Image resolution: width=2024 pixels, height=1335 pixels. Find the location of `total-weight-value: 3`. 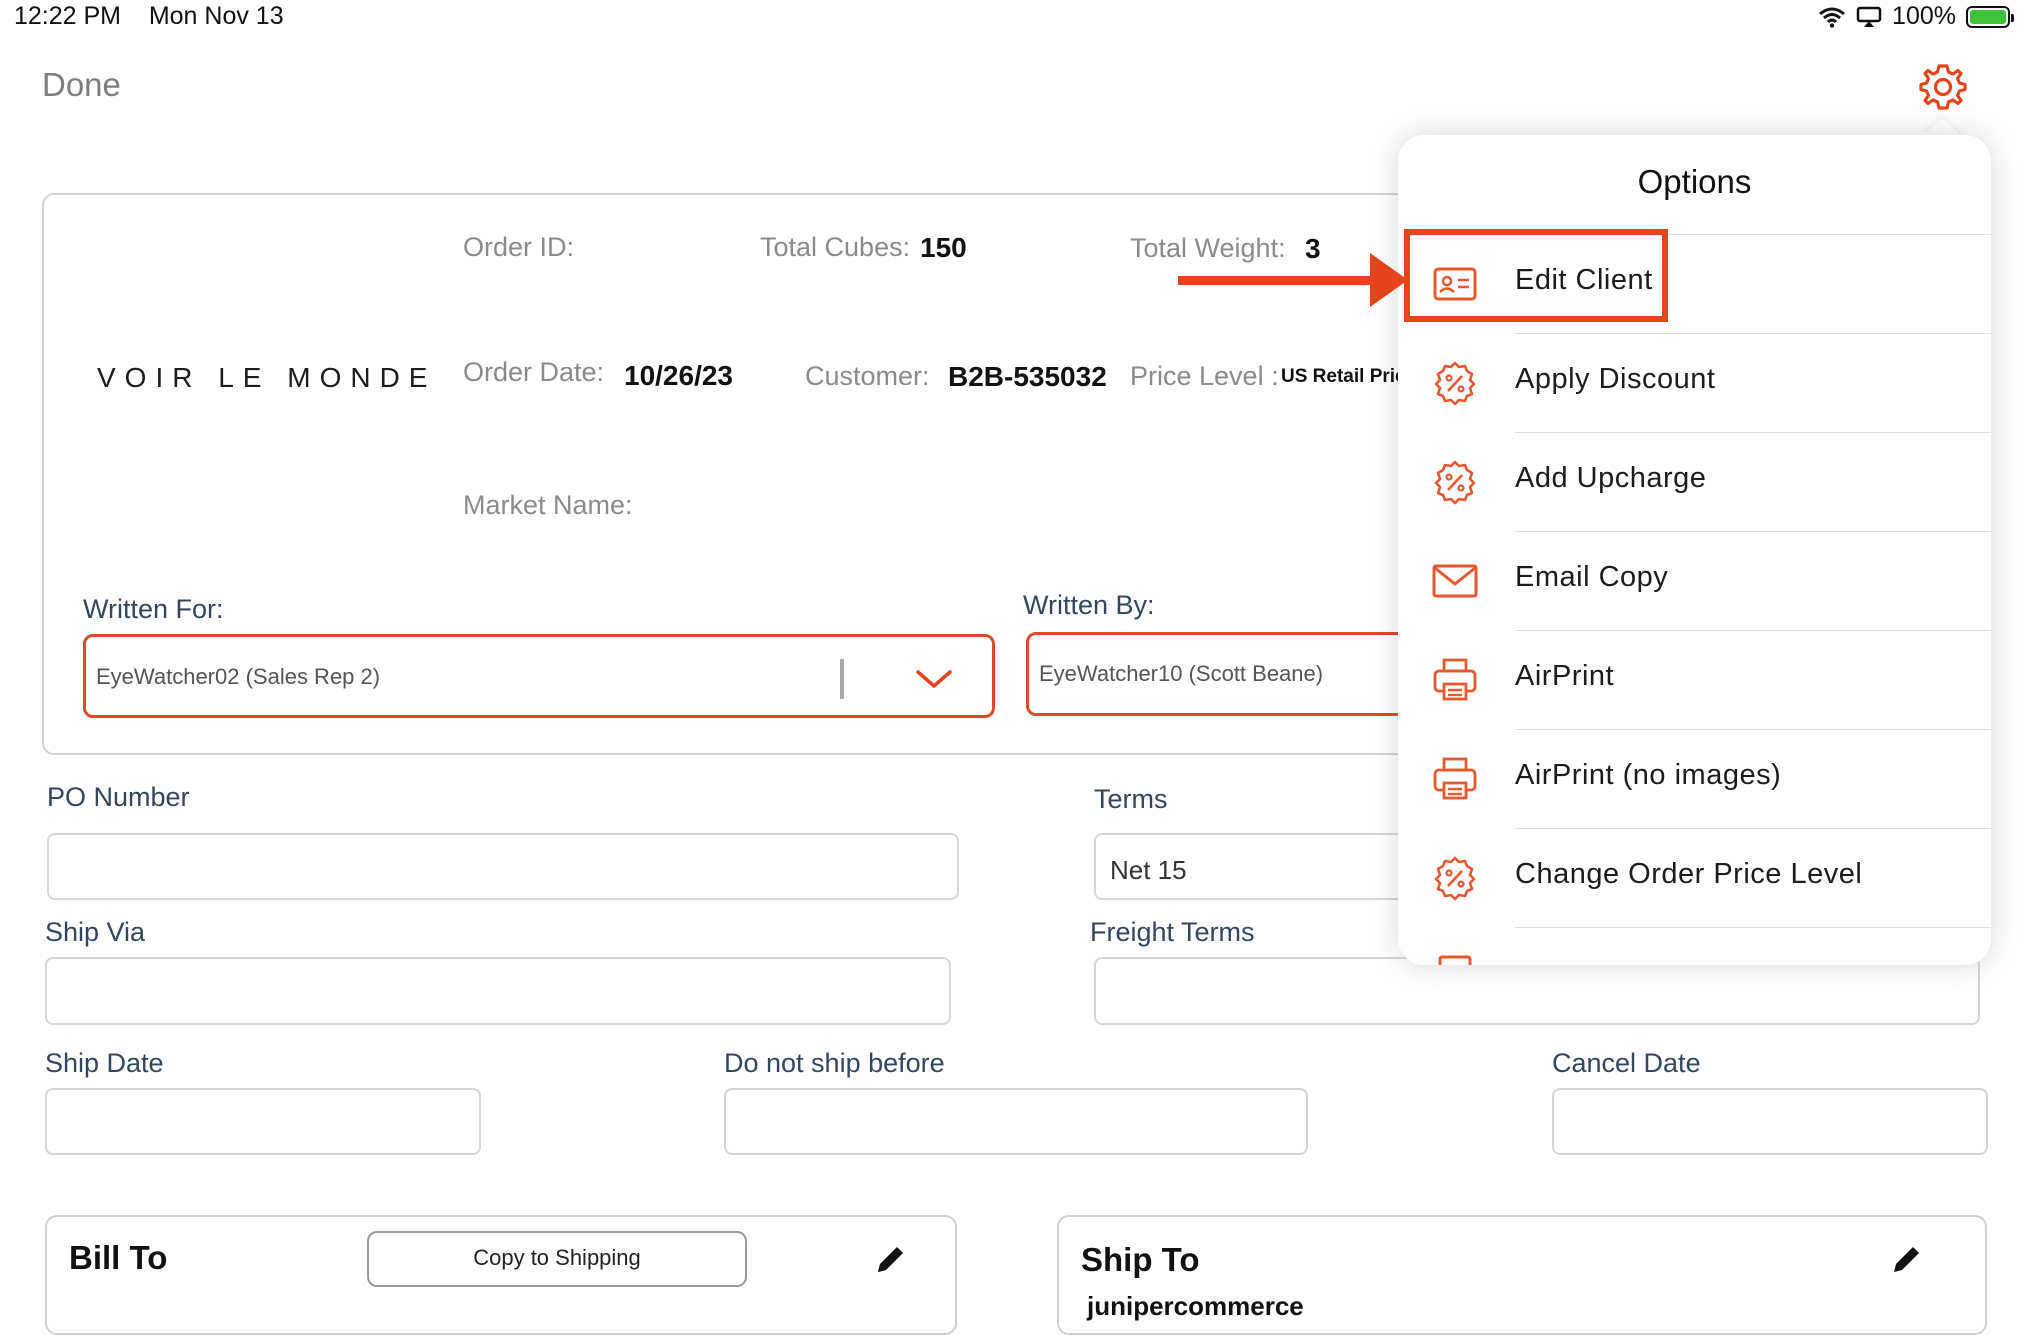

total-weight-value: 3 is located at coordinates (1313, 248).